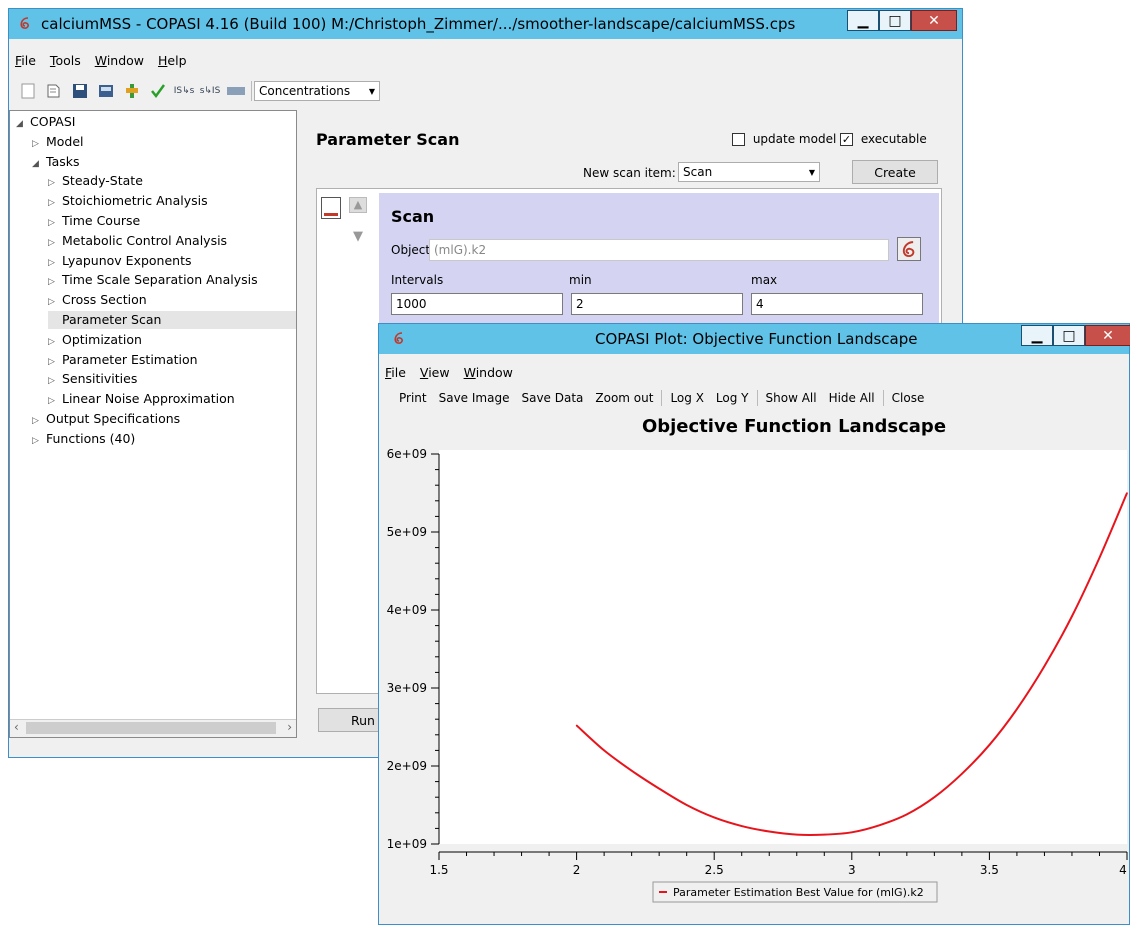  Describe the element at coordinates (83, 439) in the screenshot. I see `tree-item: ▷ Functions (40)` at that location.